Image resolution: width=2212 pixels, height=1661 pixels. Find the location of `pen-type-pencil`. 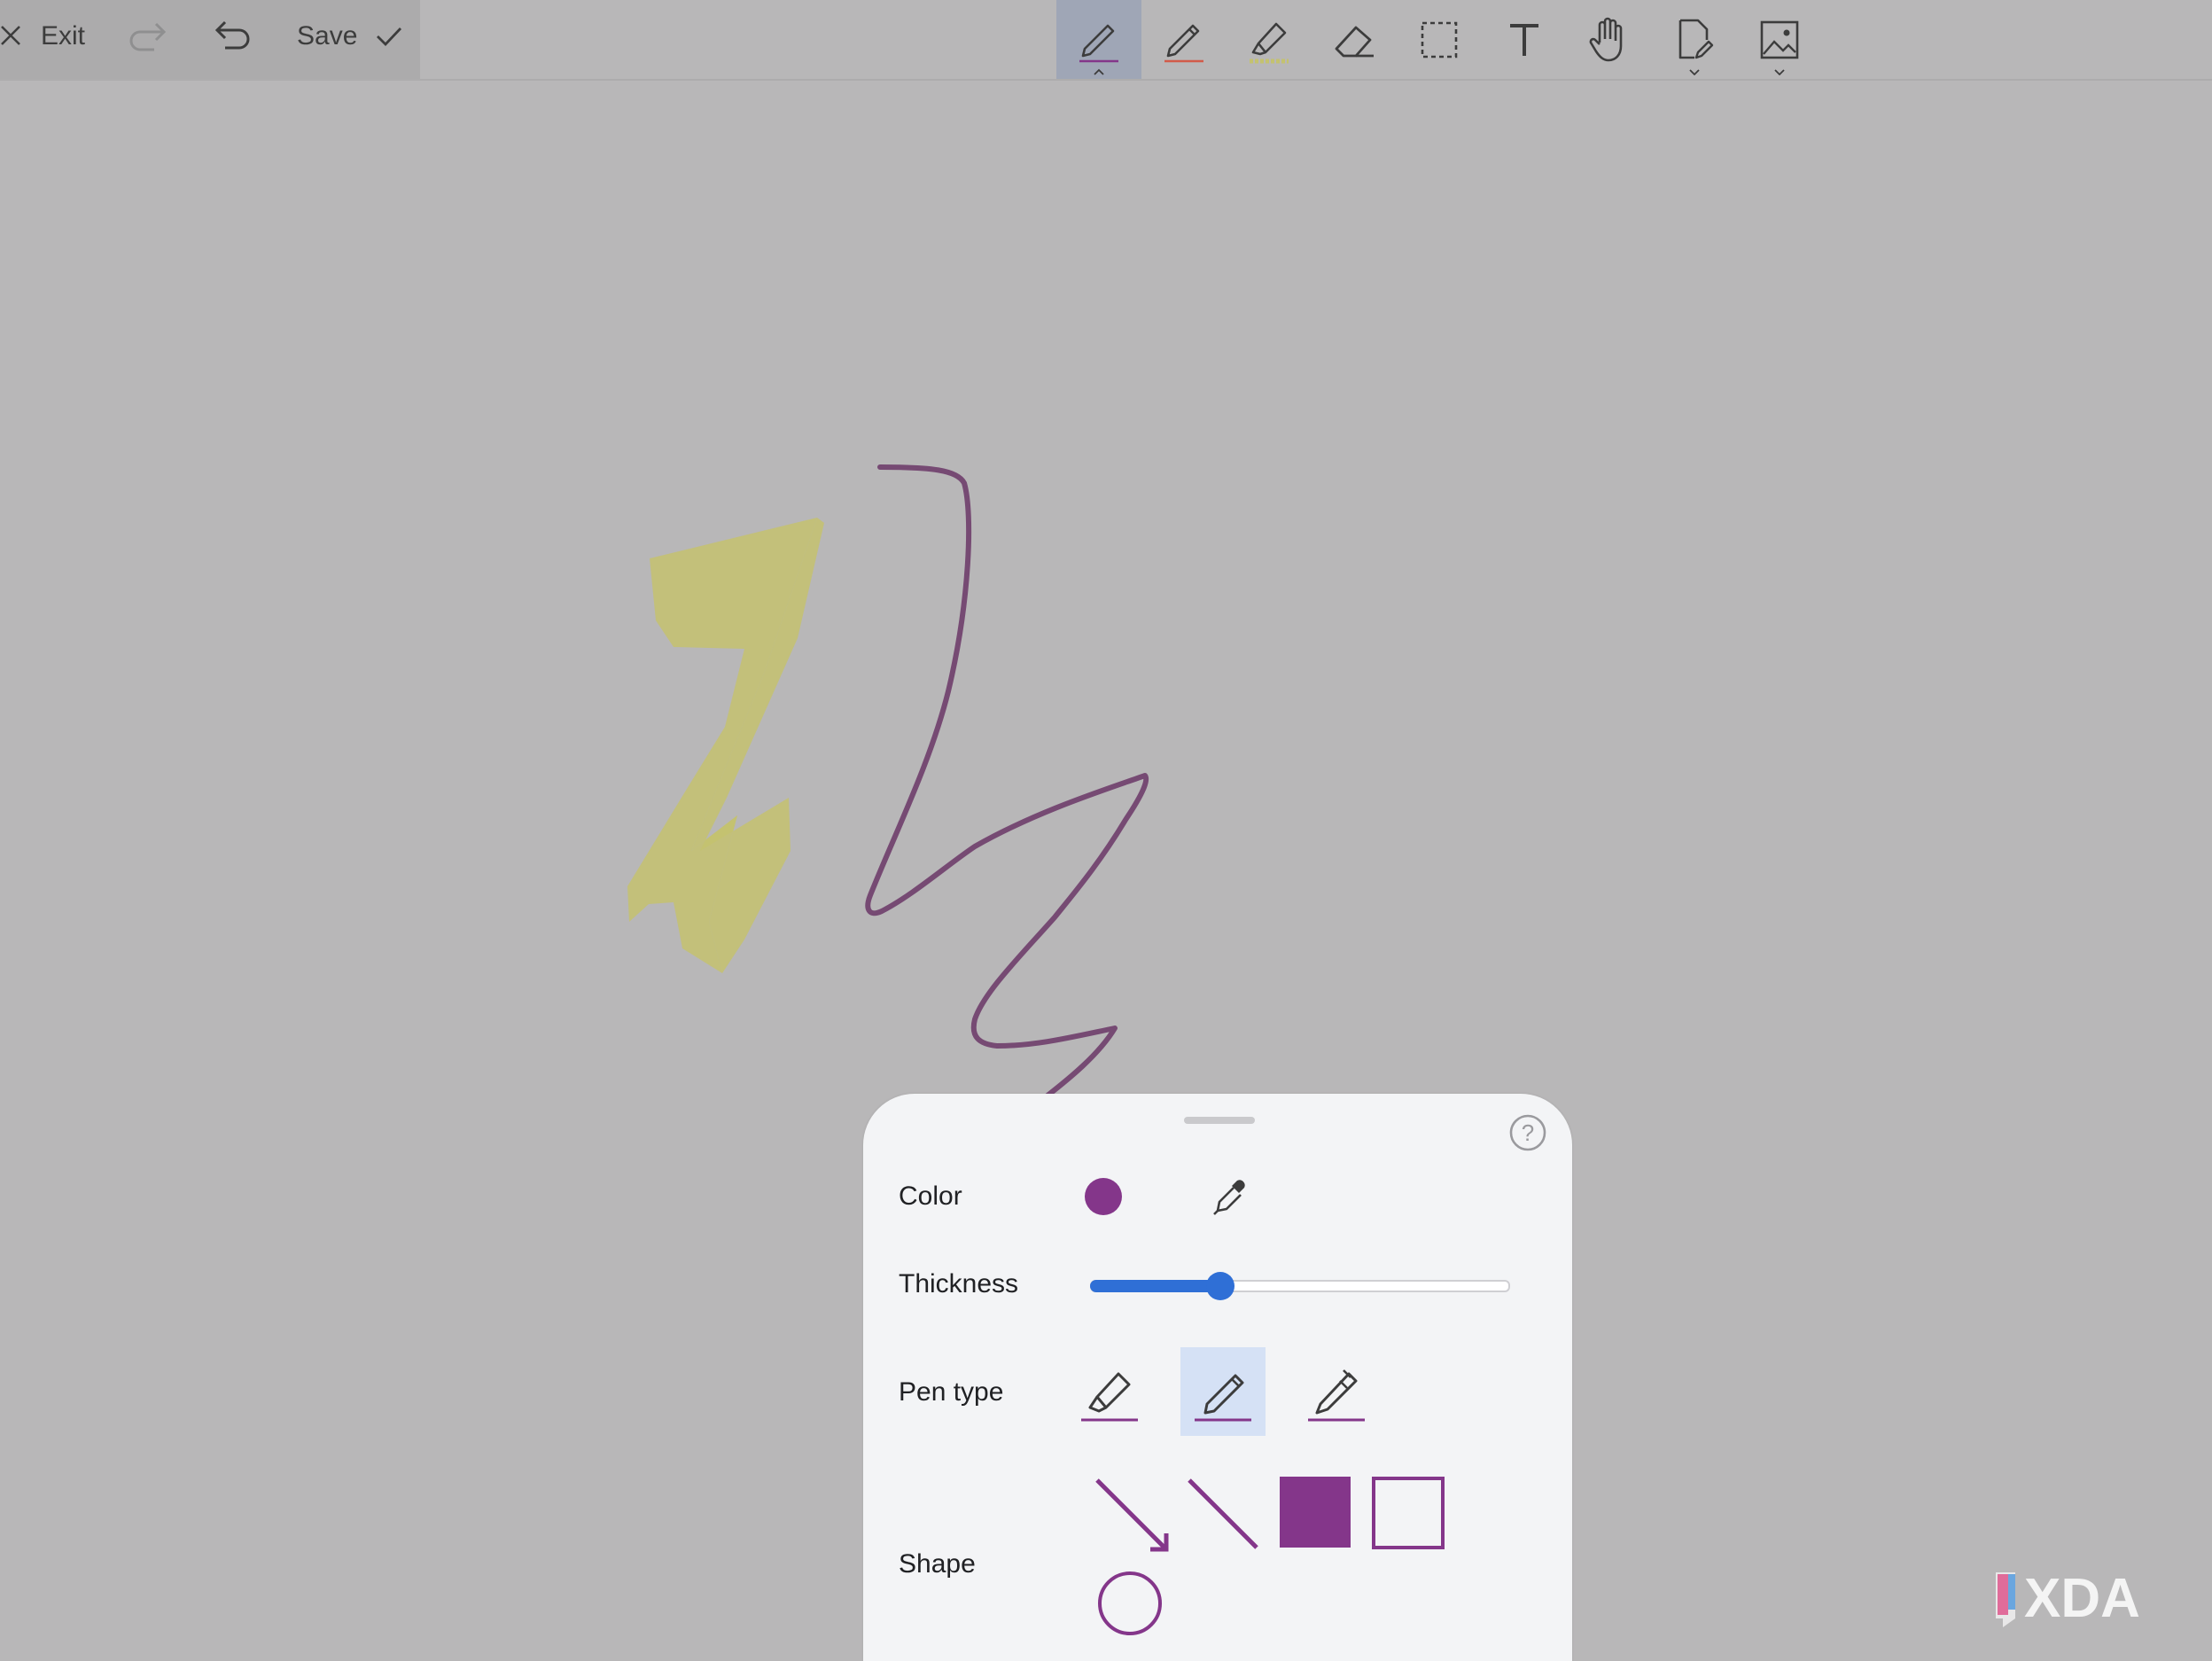

pen-type-pencil is located at coordinates (1223, 1391).